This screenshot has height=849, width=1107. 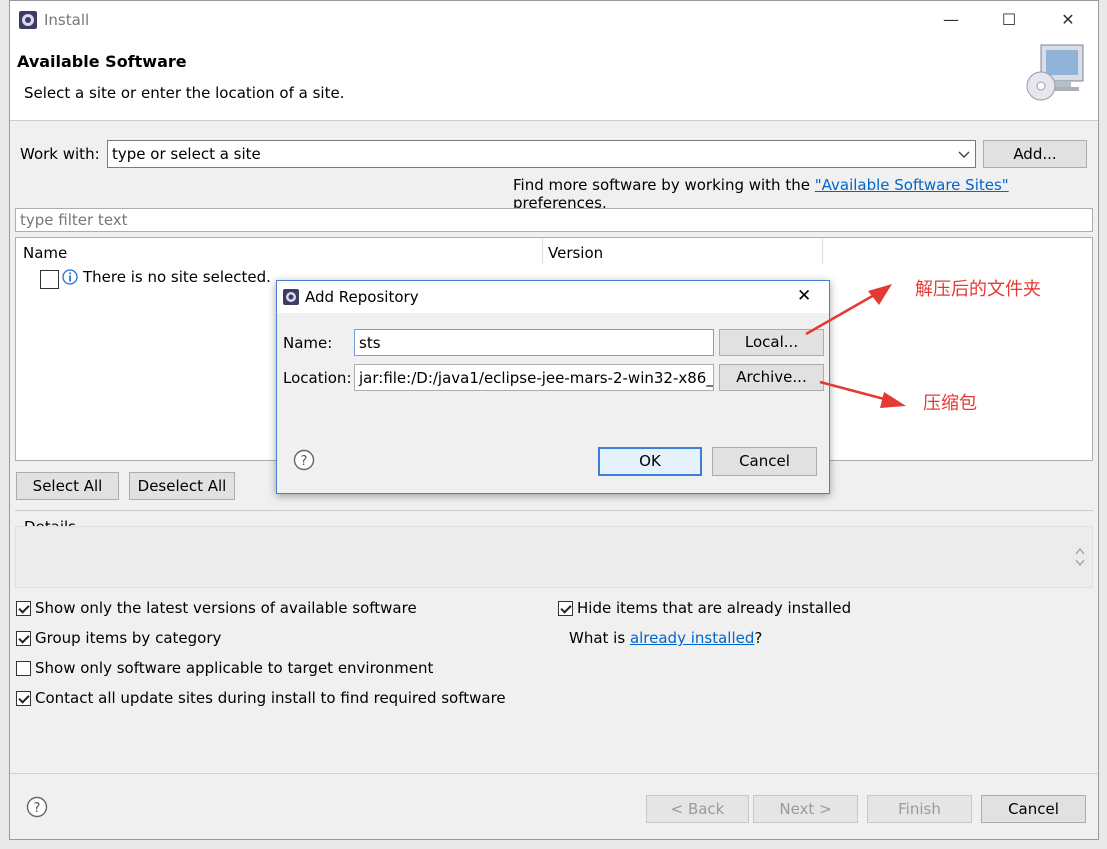 What do you see at coordinates (49, 279) in the screenshot?
I see `table-row-checkbox` at bounding box center [49, 279].